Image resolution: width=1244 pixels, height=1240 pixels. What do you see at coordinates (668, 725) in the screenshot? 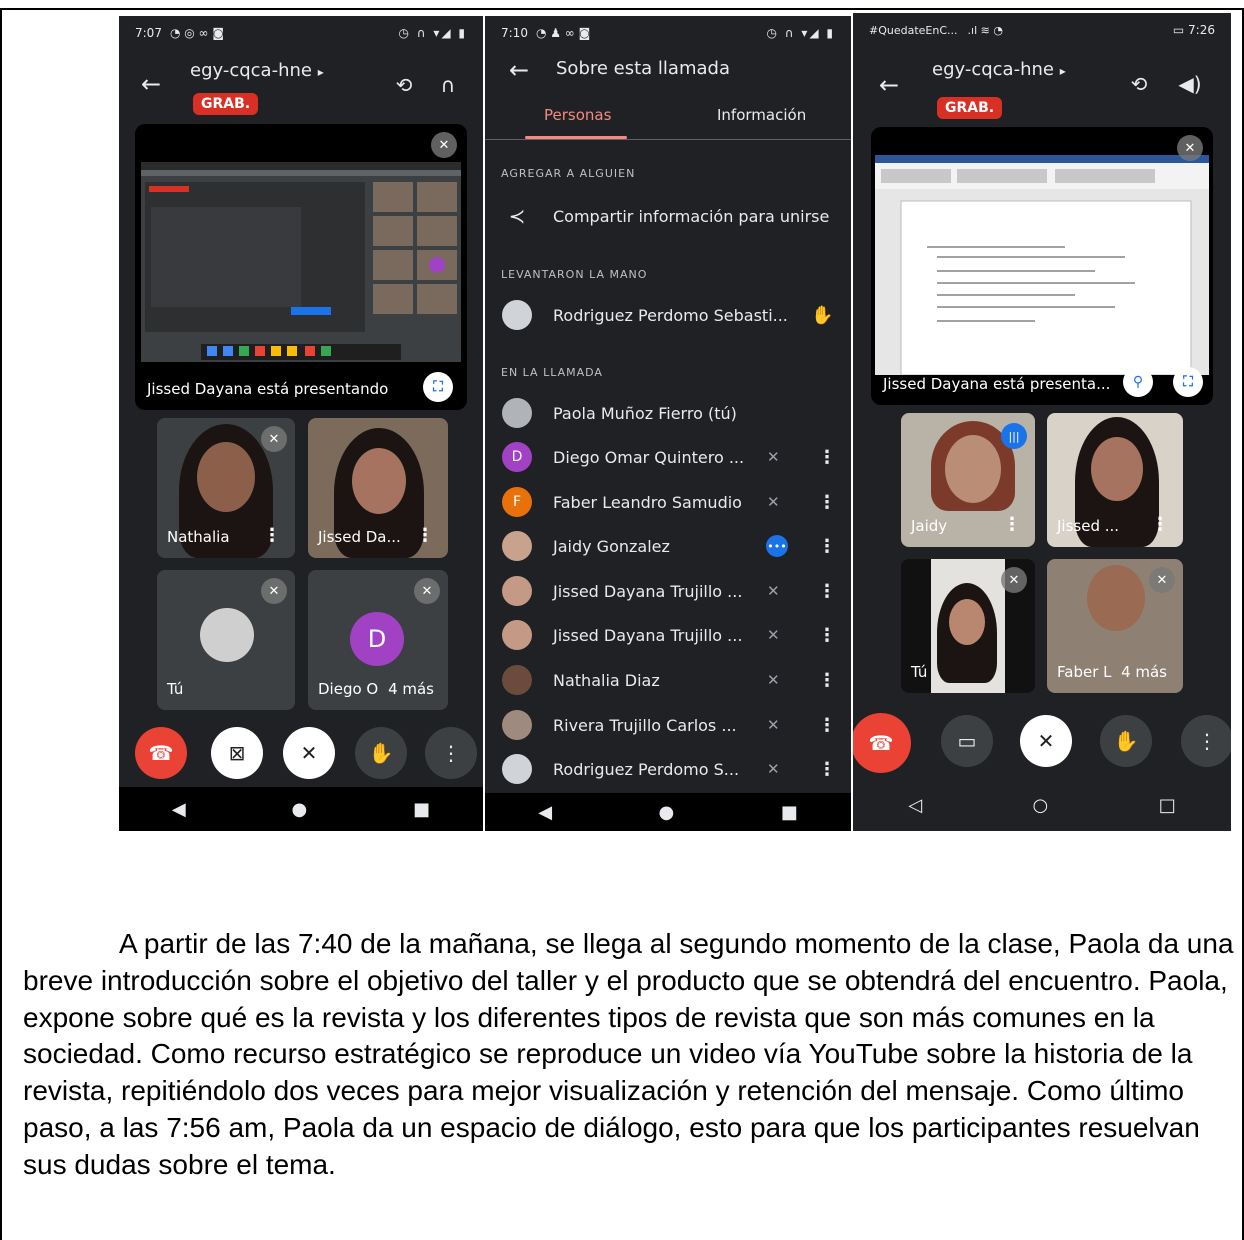
I see `participant-row: Rivera Trujillo Carlos ... ✕ ⋮` at bounding box center [668, 725].